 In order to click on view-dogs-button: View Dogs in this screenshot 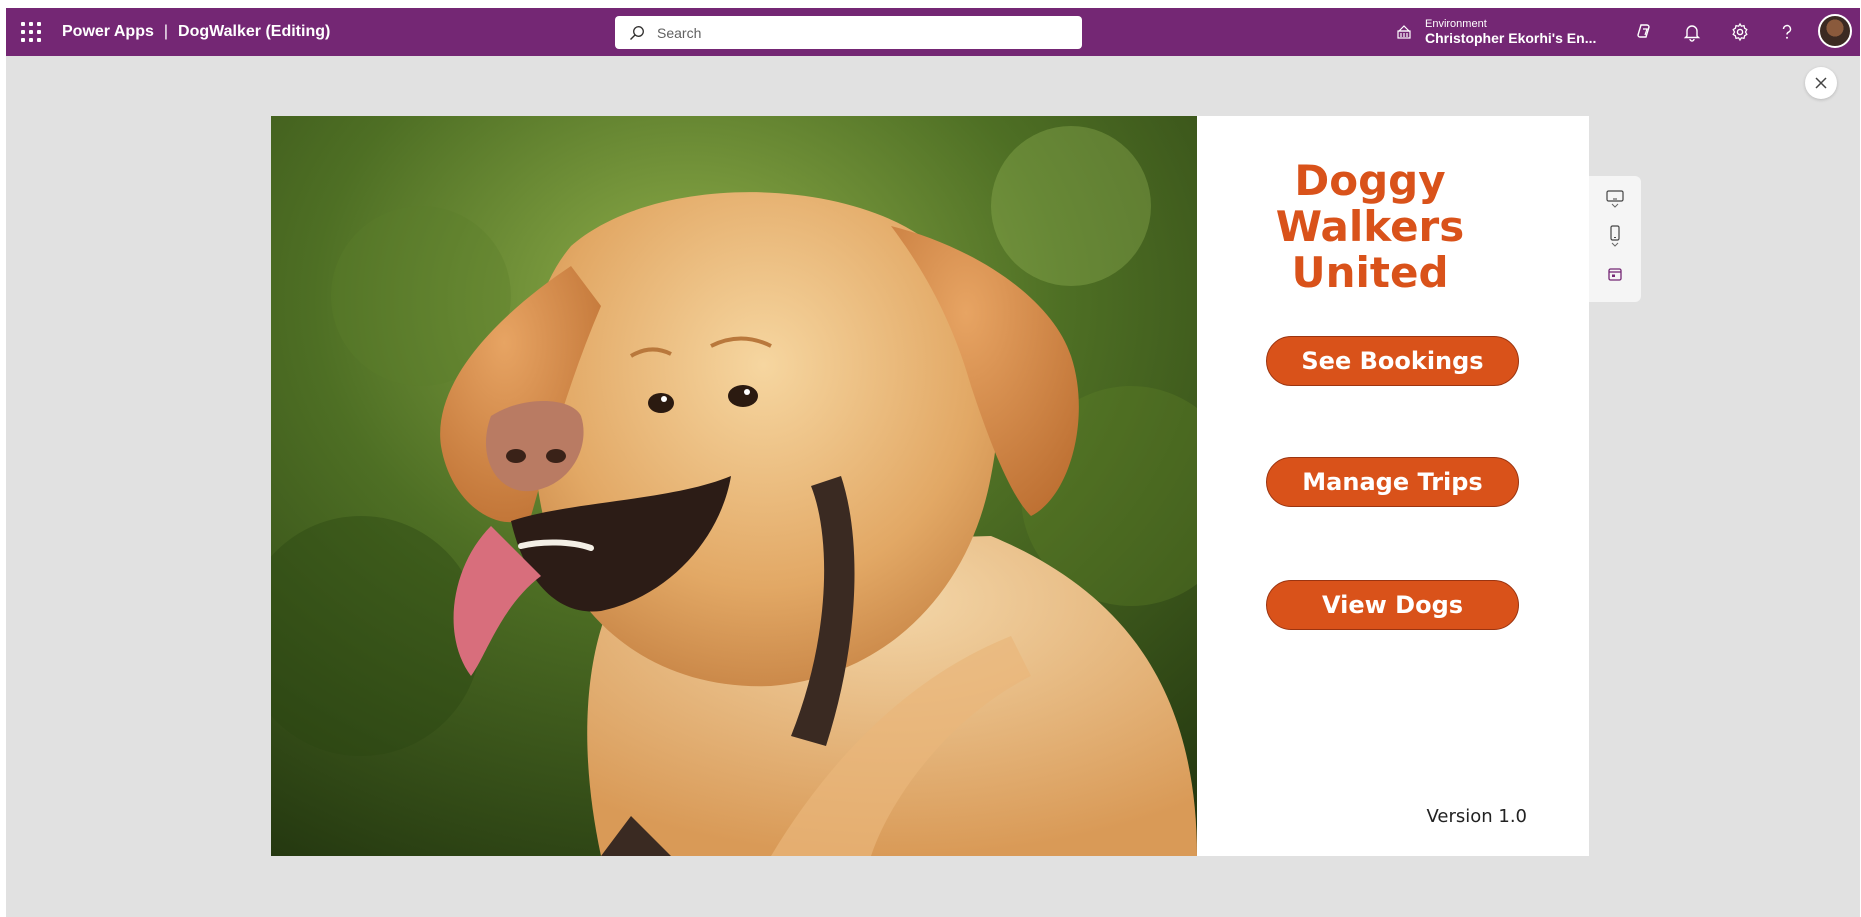, I will do `click(1392, 605)`.